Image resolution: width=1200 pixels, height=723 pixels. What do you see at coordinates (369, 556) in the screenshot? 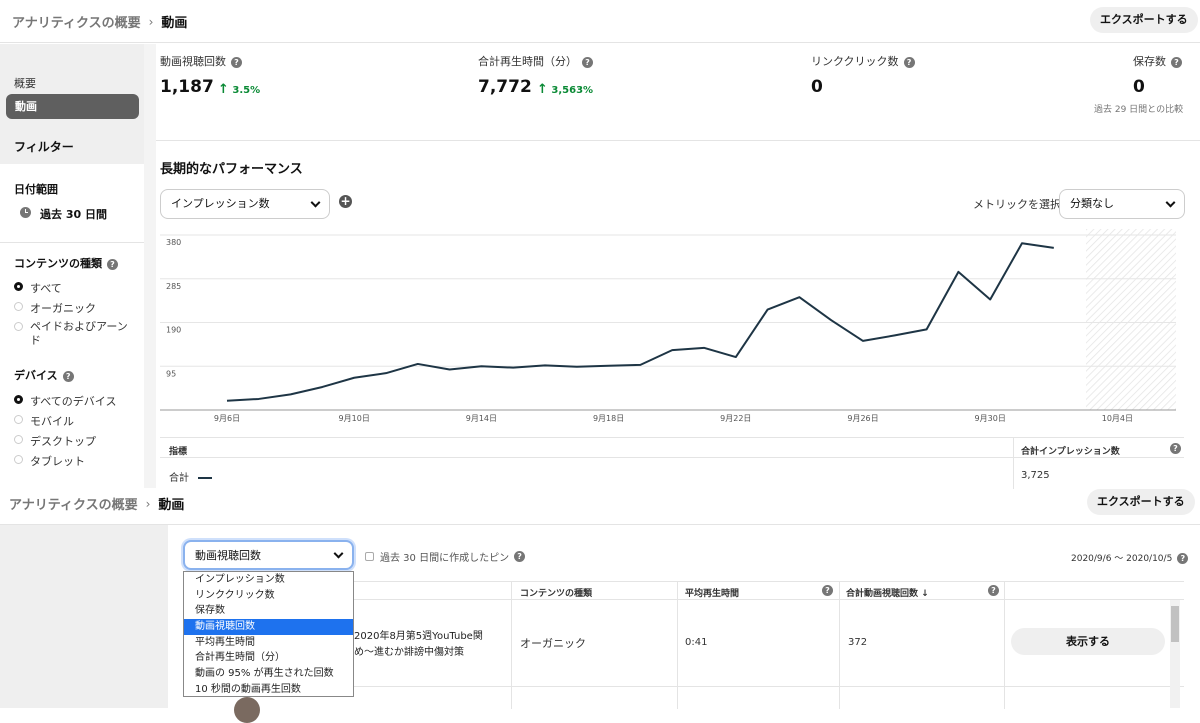
I see `checkbox-icon` at bounding box center [369, 556].